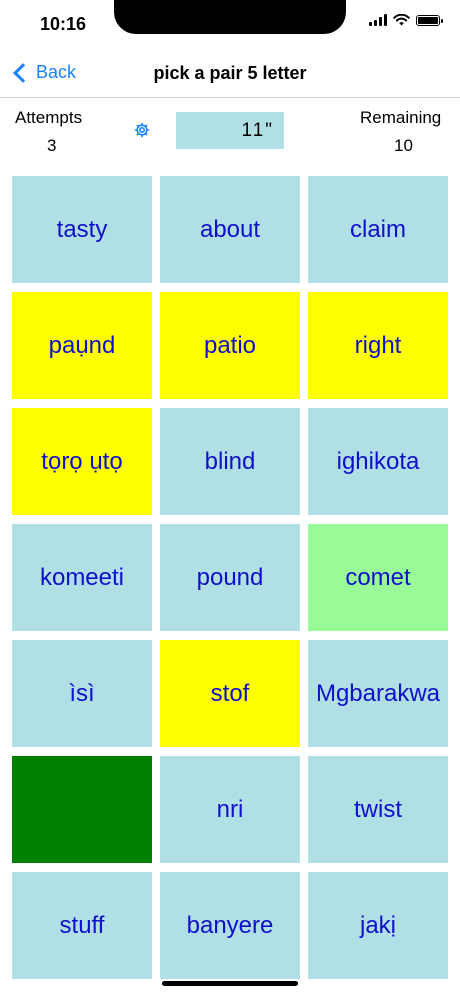 Image resolution: width=460 pixels, height=996 pixels. Describe the element at coordinates (142, 130) in the screenshot. I see `gear-icon` at that location.